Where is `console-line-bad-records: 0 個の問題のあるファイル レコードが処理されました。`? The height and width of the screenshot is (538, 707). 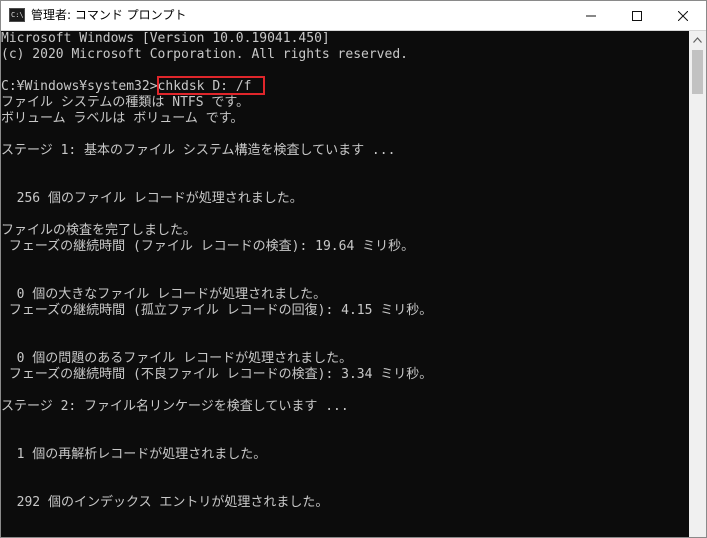 console-line-bad-records: 0 個の問題のあるファイル レコードが処理されました。 is located at coordinates (177, 358).